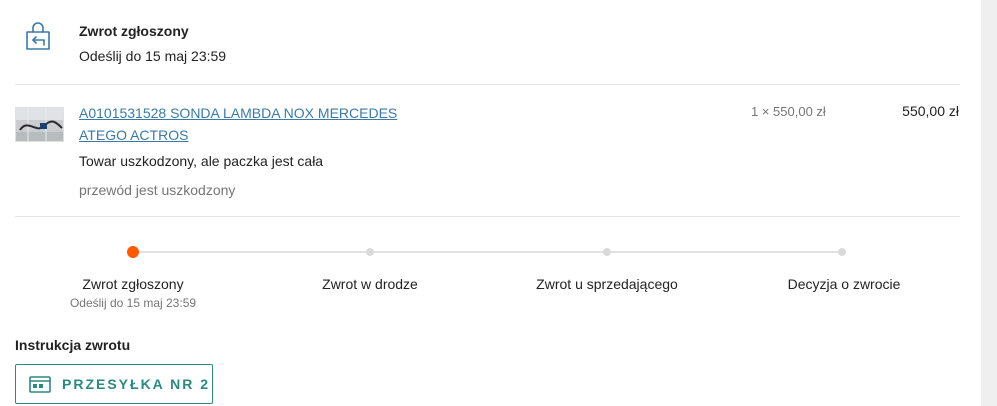 The width and height of the screenshot is (997, 406). I want to click on product-thumbnail, so click(39, 124).